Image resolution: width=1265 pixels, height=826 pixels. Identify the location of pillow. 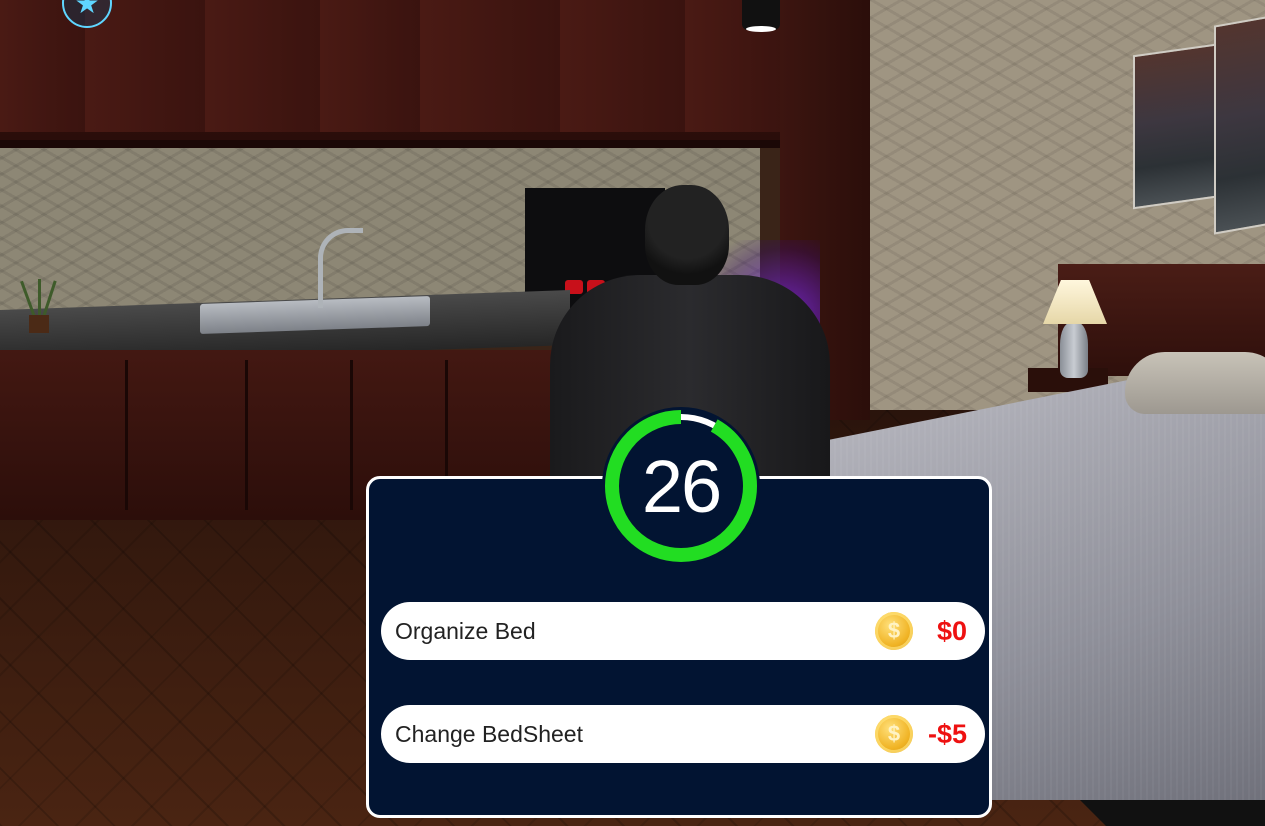
(1195, 383).